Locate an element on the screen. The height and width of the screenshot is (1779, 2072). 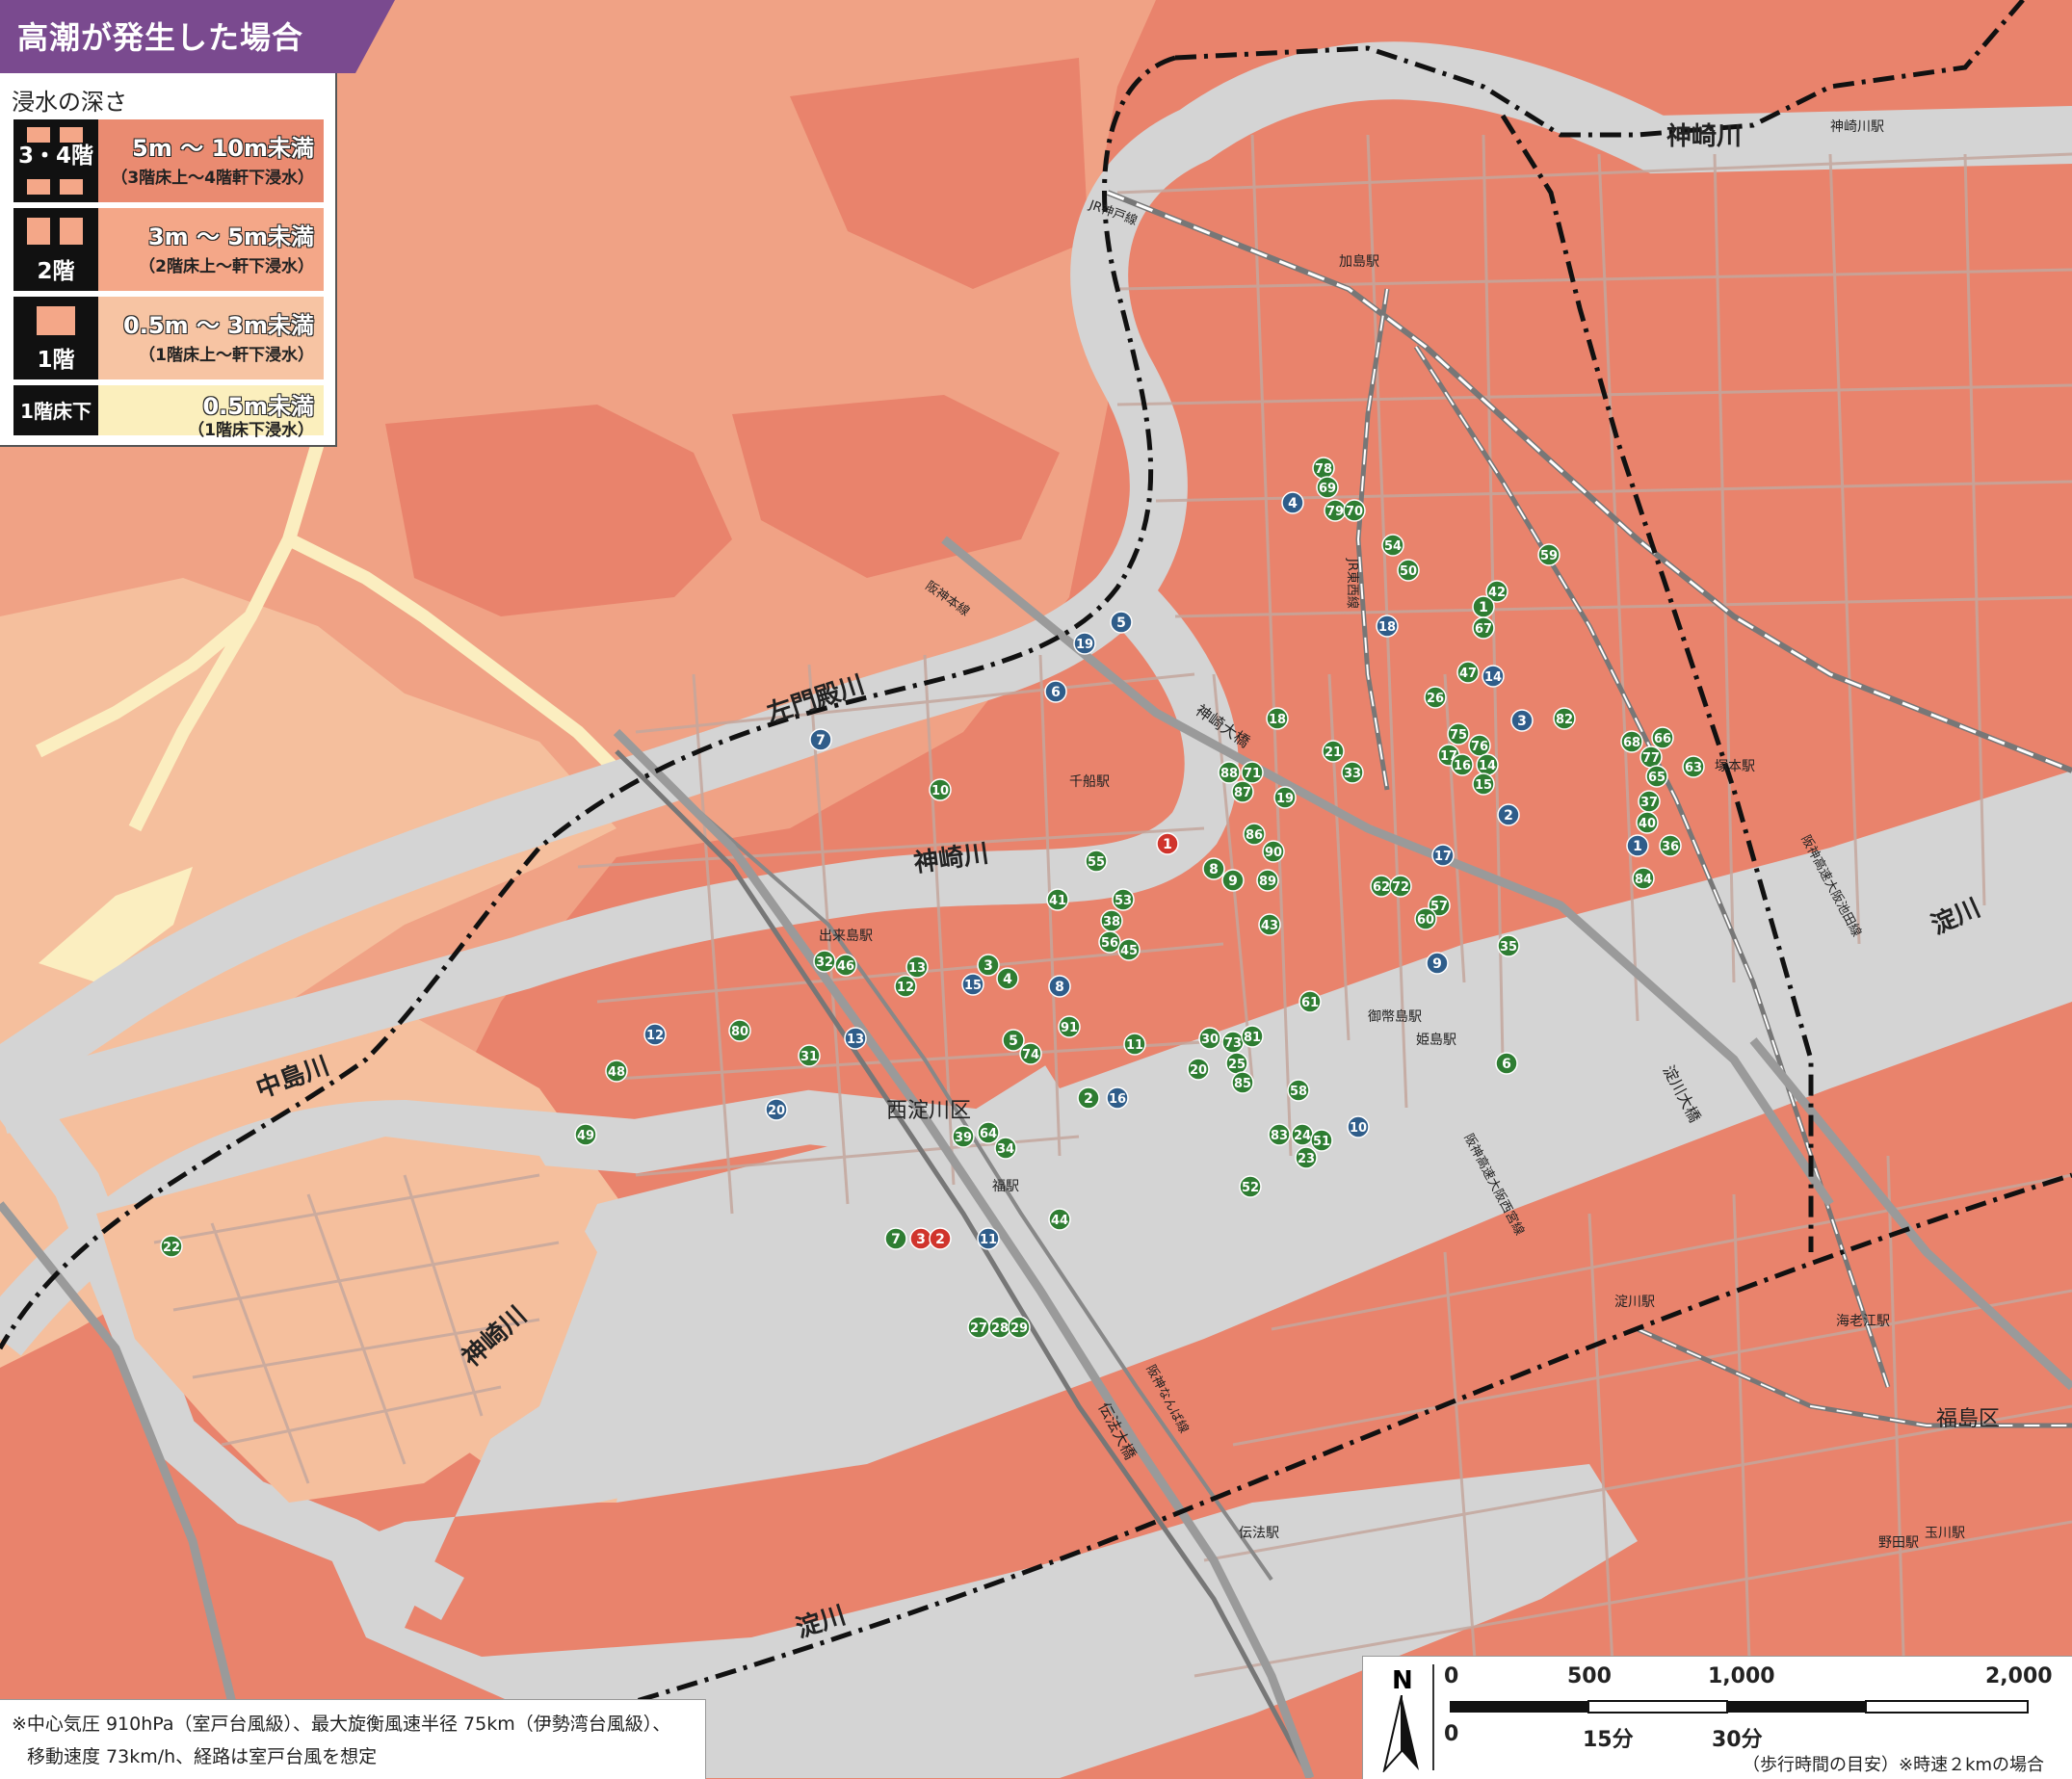
shelter-marker: 18 is located at coordinates (1387, 626).